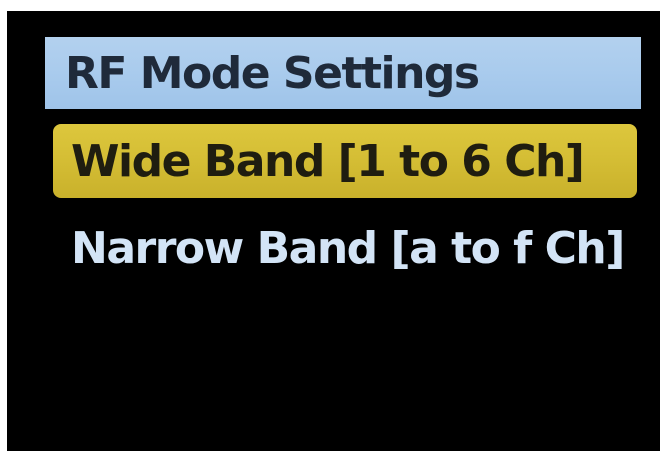  I want to click on menu-item-label: Wide Band [1 to 6 Ch], so click(328, 161).